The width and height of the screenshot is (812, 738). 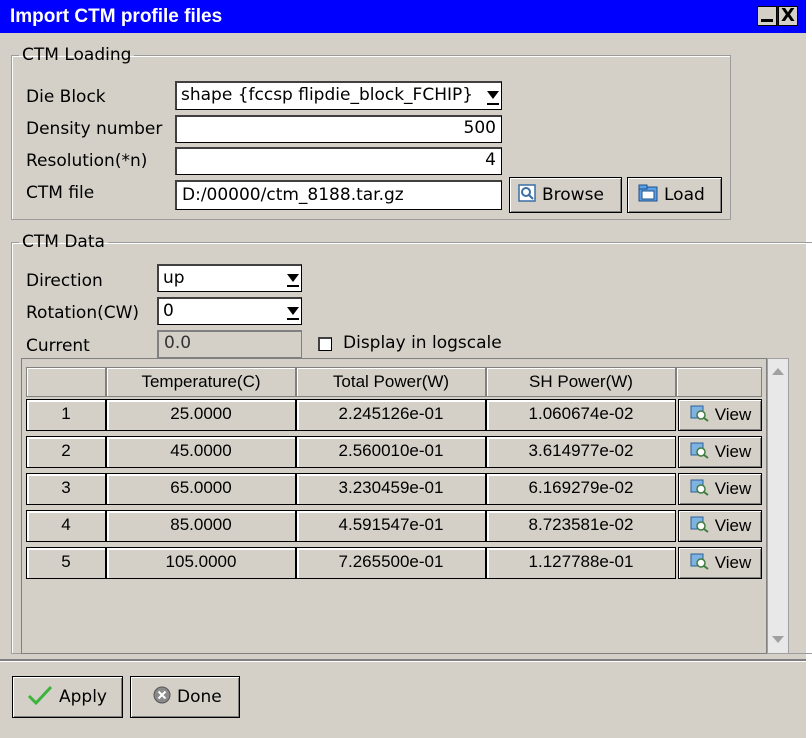 I want to click on load-button: Load, so click(x=674, y=195).